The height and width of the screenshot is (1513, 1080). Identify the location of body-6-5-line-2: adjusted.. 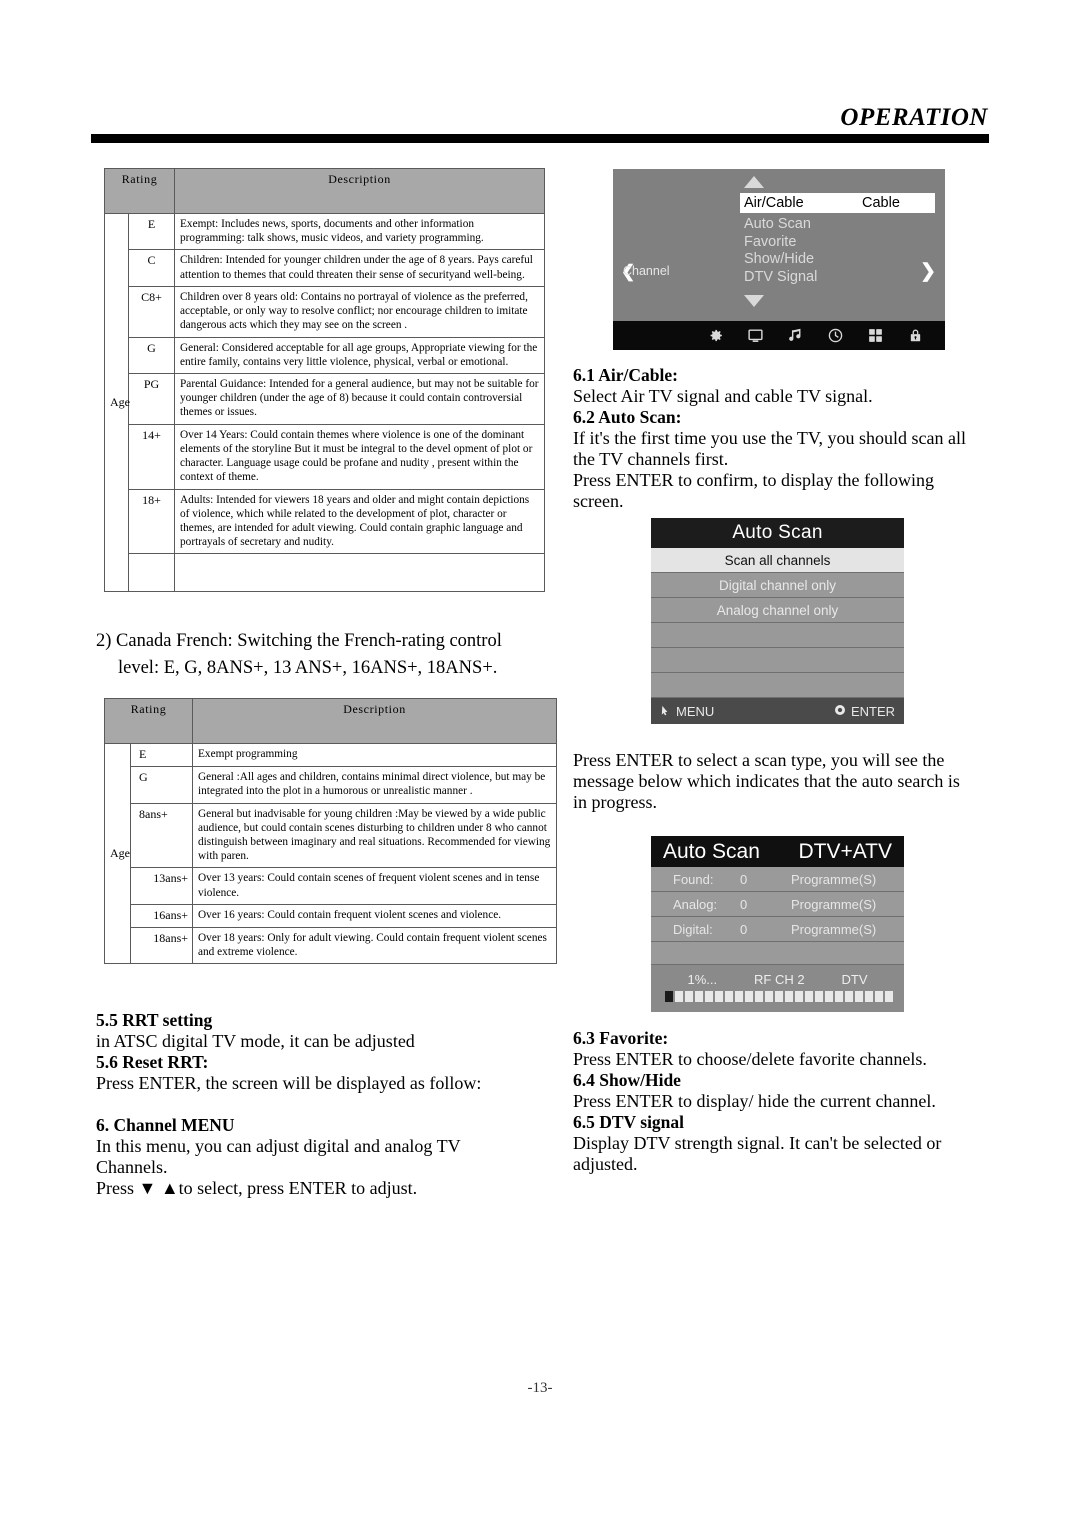
(605, 1164).